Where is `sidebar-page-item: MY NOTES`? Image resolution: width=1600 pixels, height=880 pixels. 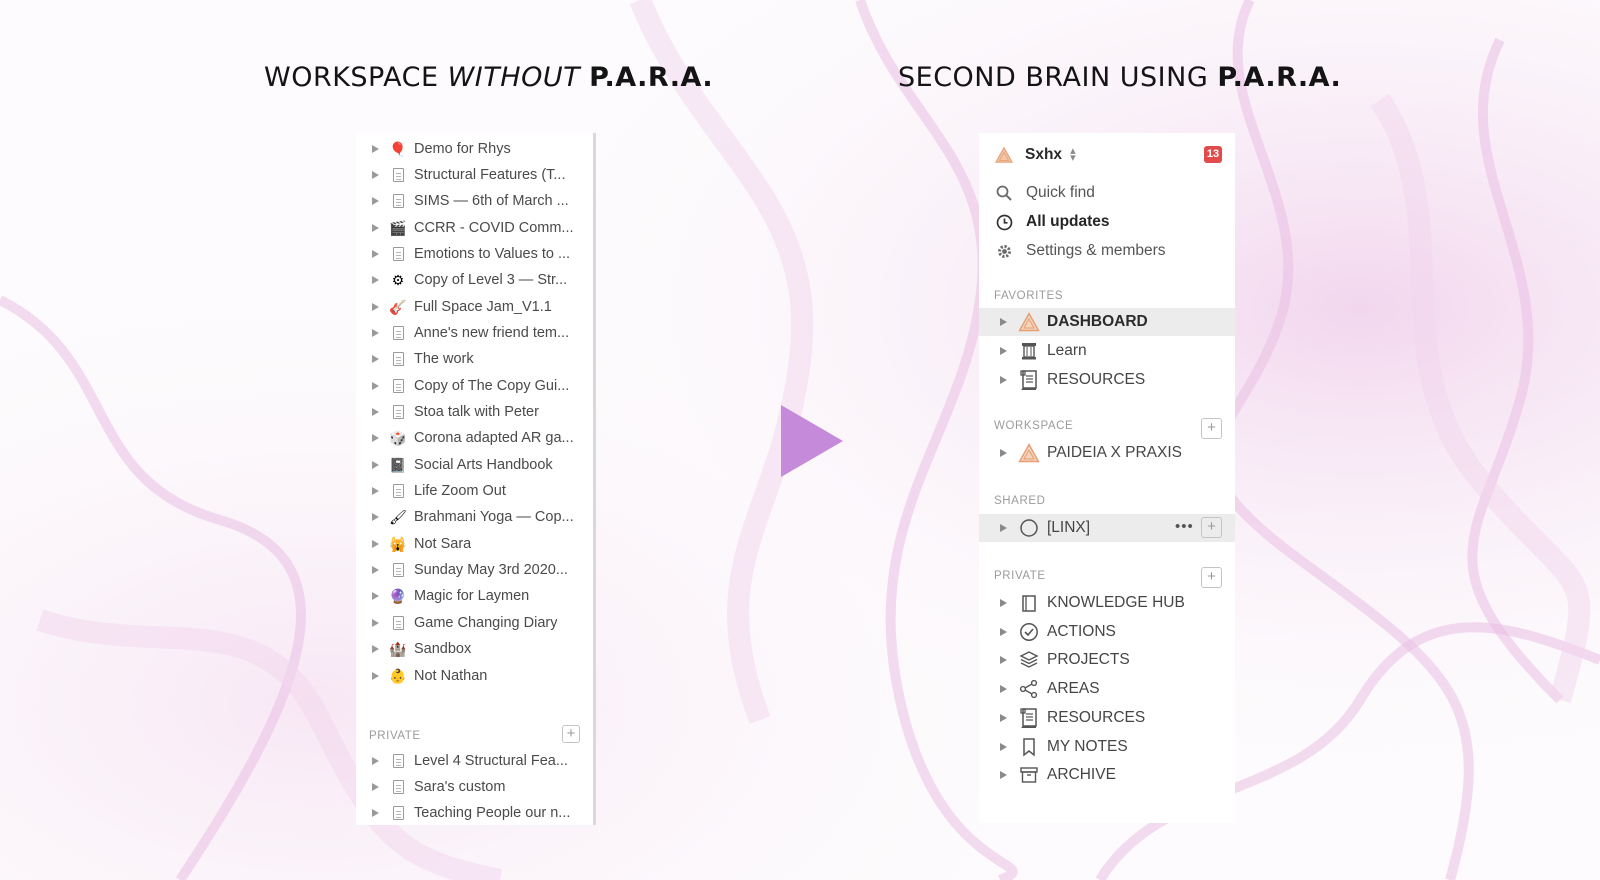 sidebar-page-item: MY NOTES is located at coordinates (1107, 747).